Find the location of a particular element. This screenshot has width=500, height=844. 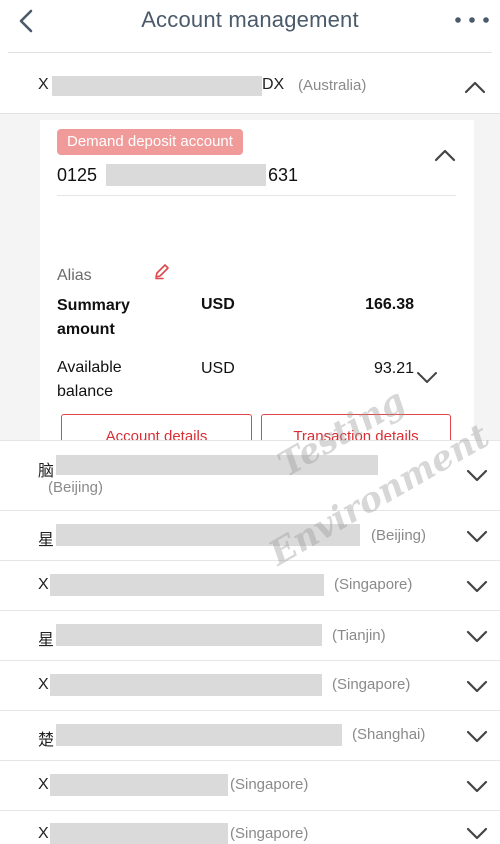

header-divider is located at coordinates (250, 52).